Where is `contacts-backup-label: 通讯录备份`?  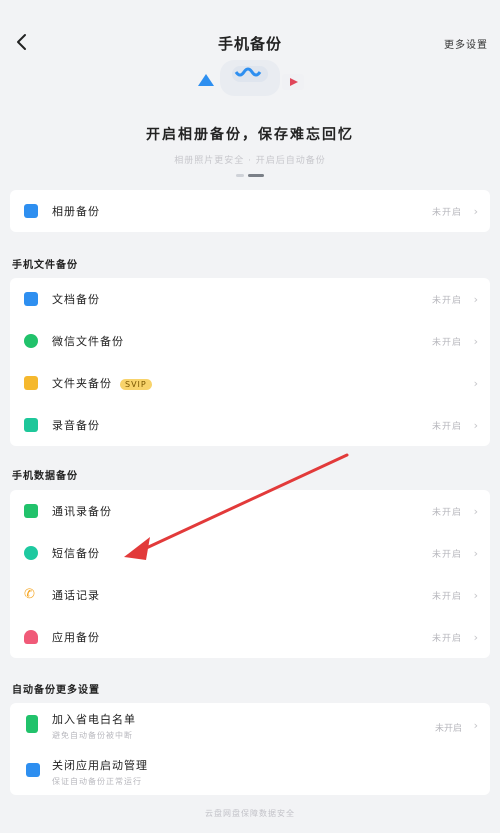 contacts-backup-label: 通讯录备份 is located at coordinates (82, 511).